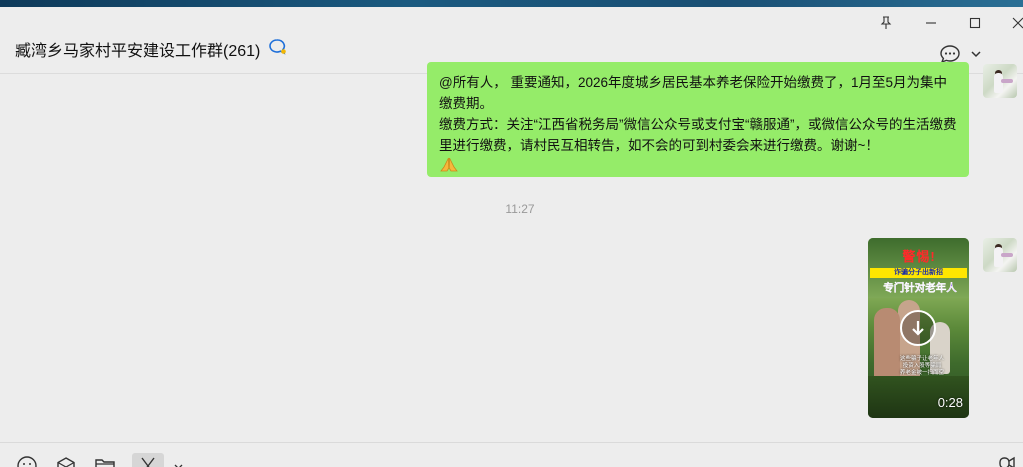 The image size is (1023, 467). Describe the element at coordinates (950, 54) in the screenshot. I see `chat-bubble-icon` at that location.